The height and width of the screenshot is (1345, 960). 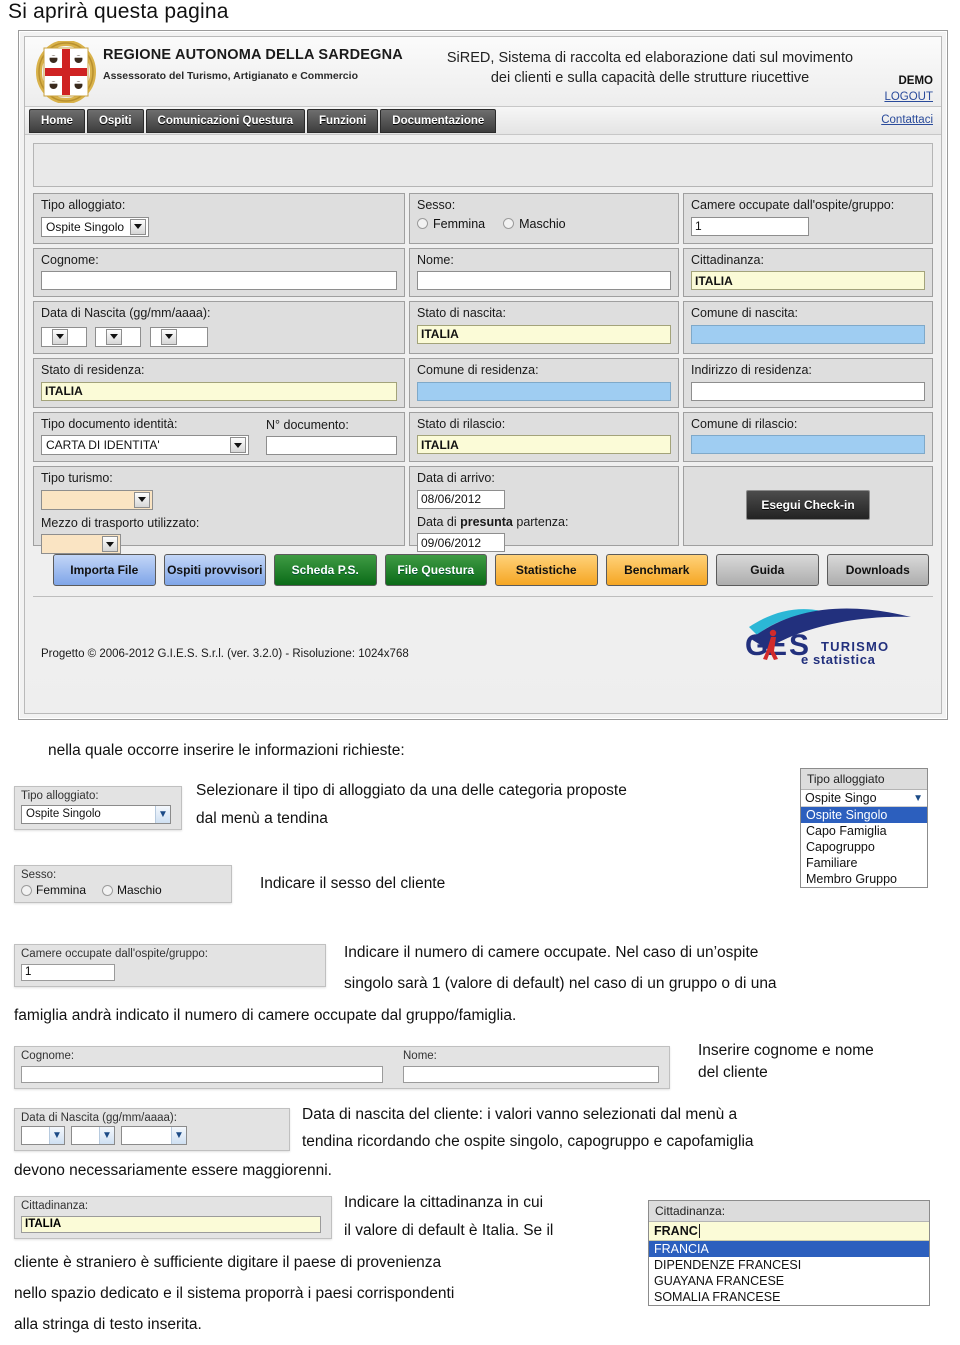 I want to click on comune-rilascio-input, so click(x=808, y=445).